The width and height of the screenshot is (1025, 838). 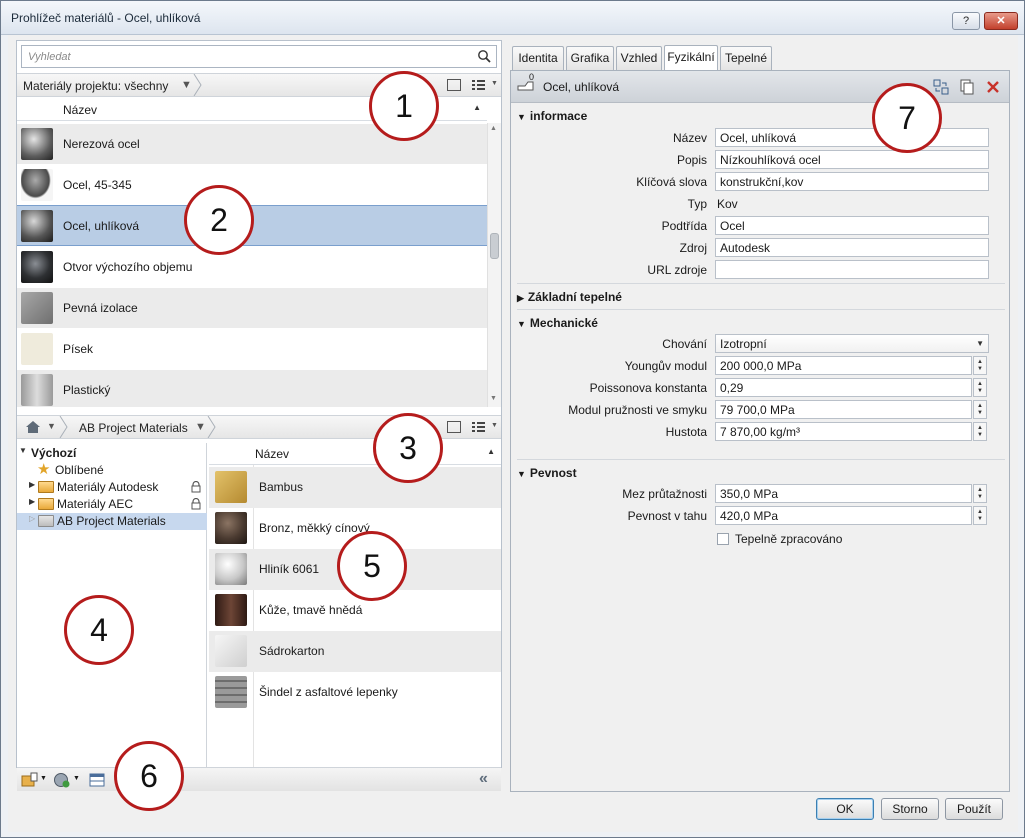 What do you see at coordinates (493, 398) in the screenshot?
I see `scroll-down-icon: ▼` at bounding box center [493, 398].